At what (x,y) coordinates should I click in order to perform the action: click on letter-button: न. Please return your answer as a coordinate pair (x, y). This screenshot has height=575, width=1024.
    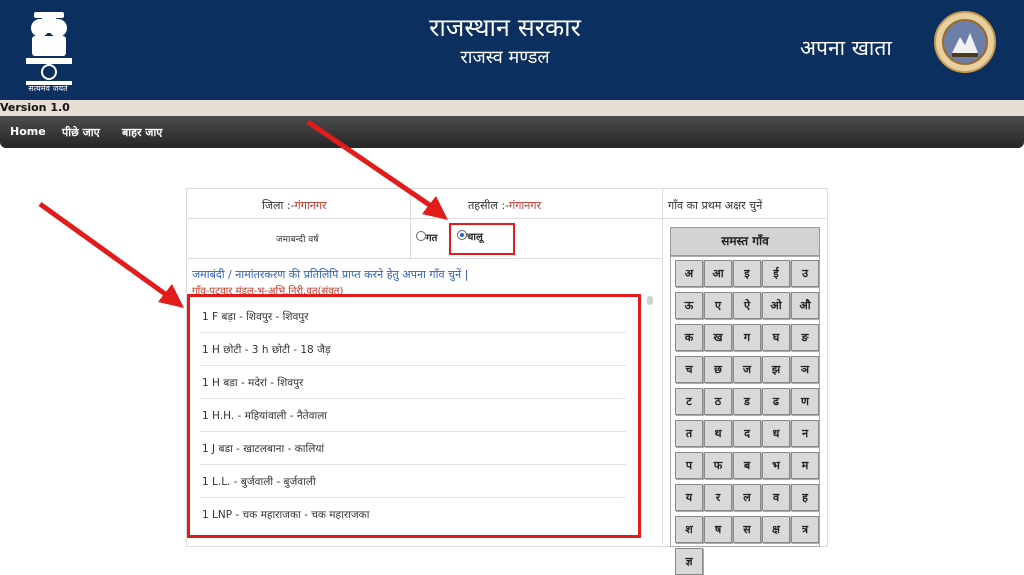
    Looking at the image, I should click on (805, 433).